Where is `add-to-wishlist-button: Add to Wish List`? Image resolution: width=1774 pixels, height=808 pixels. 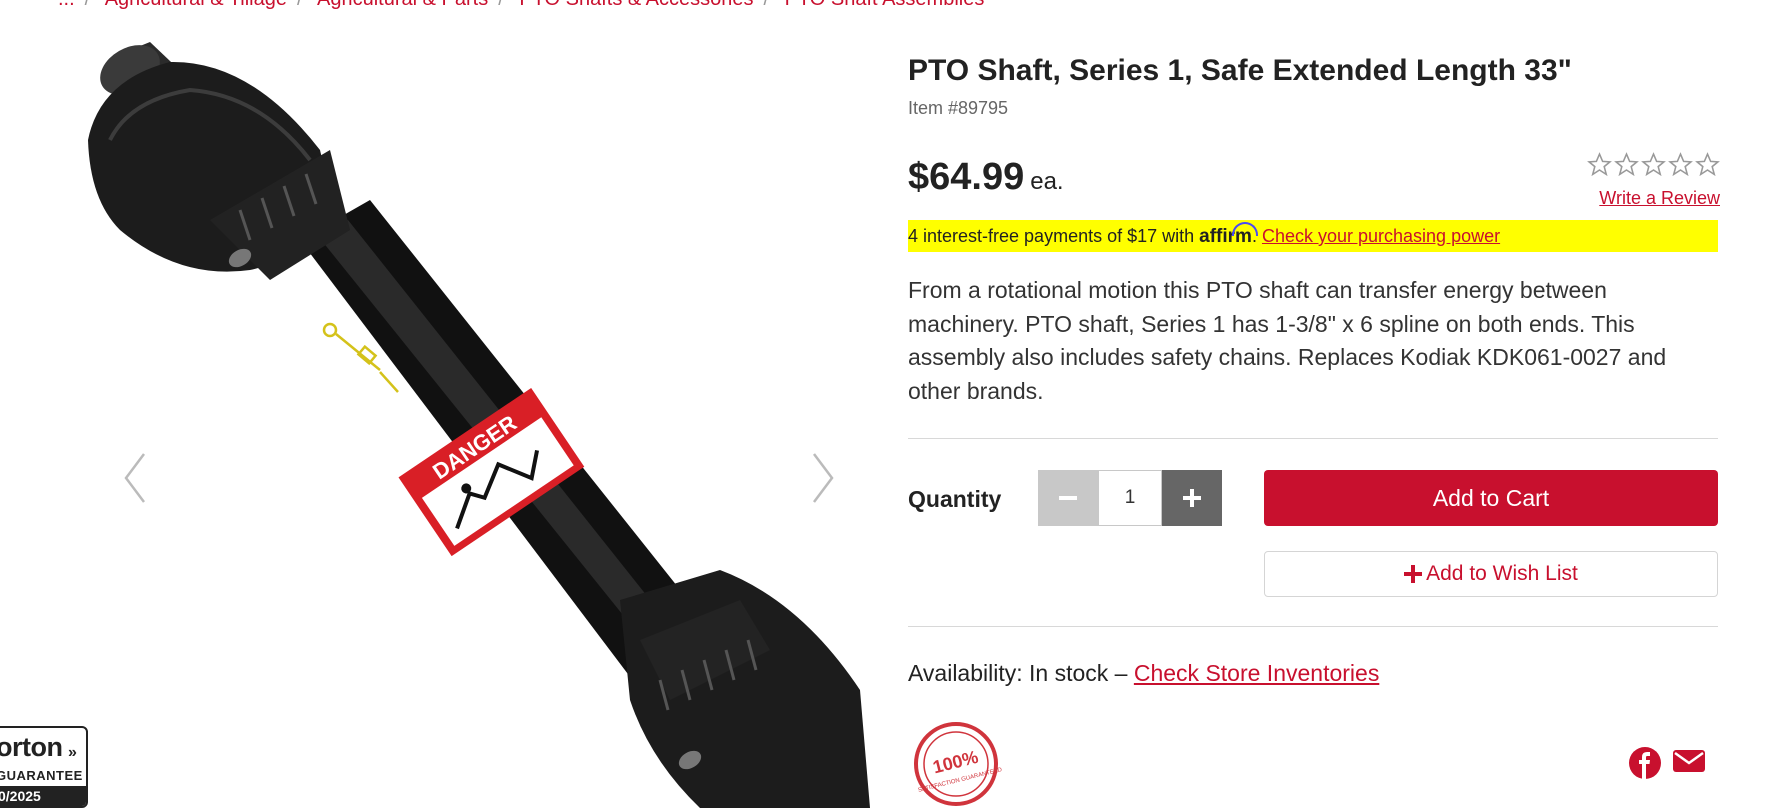 add-to-wishlist-button: Add to Wish List is located at coordinates (1491, 574).